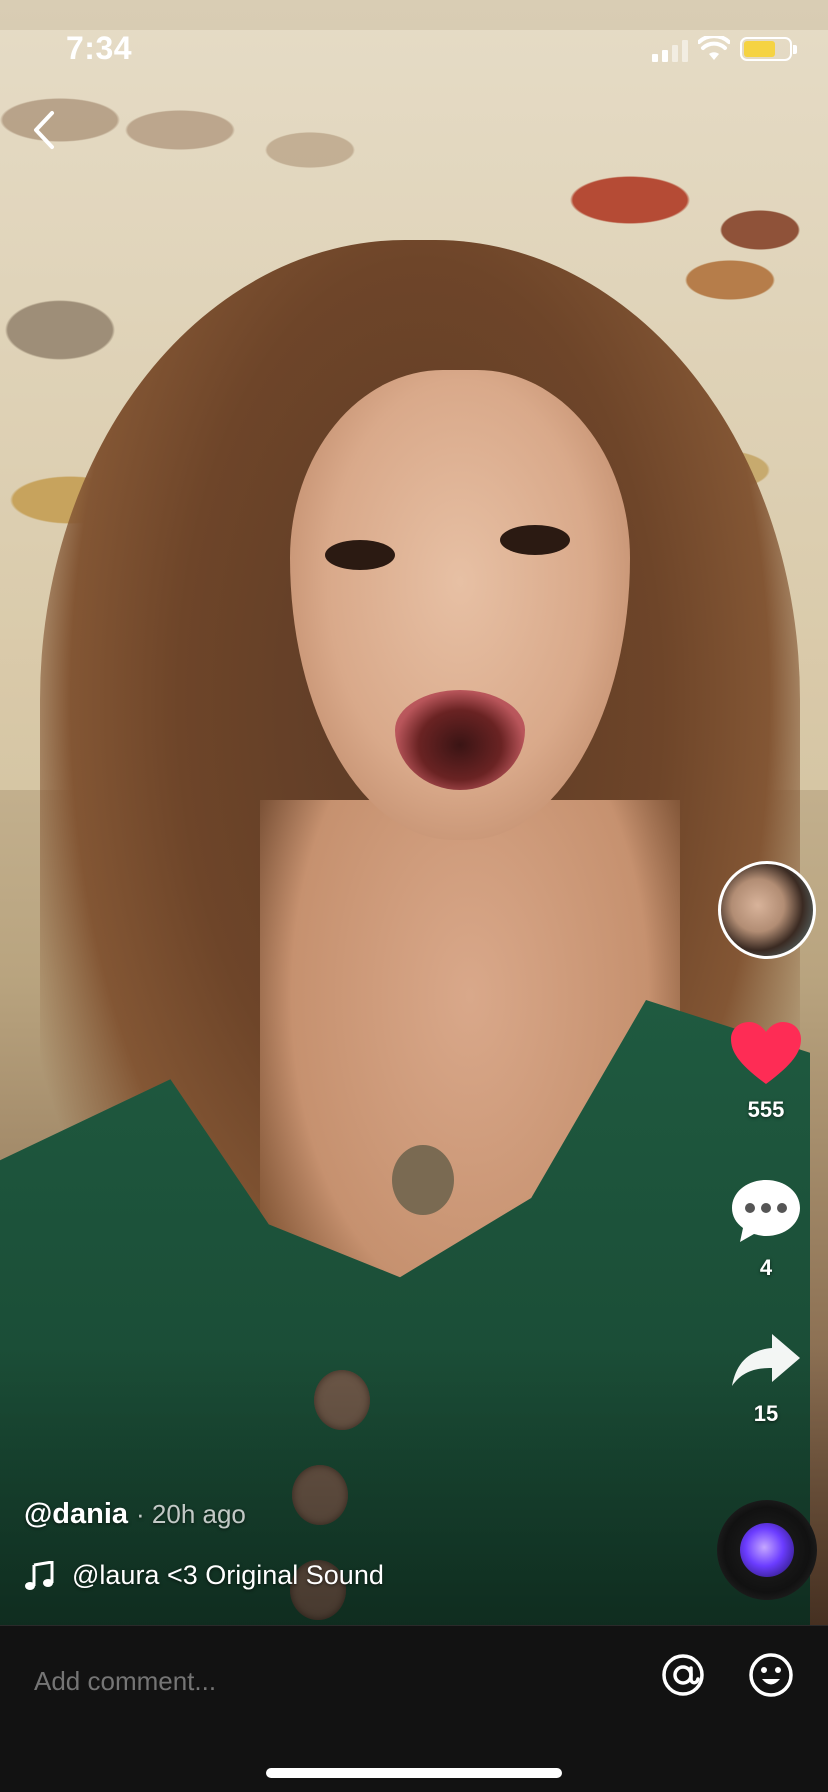  What do you see at coordinates (766, 1267) in the screenshot?
I see `comment-count: 4` at bounding box center [766, 1267].